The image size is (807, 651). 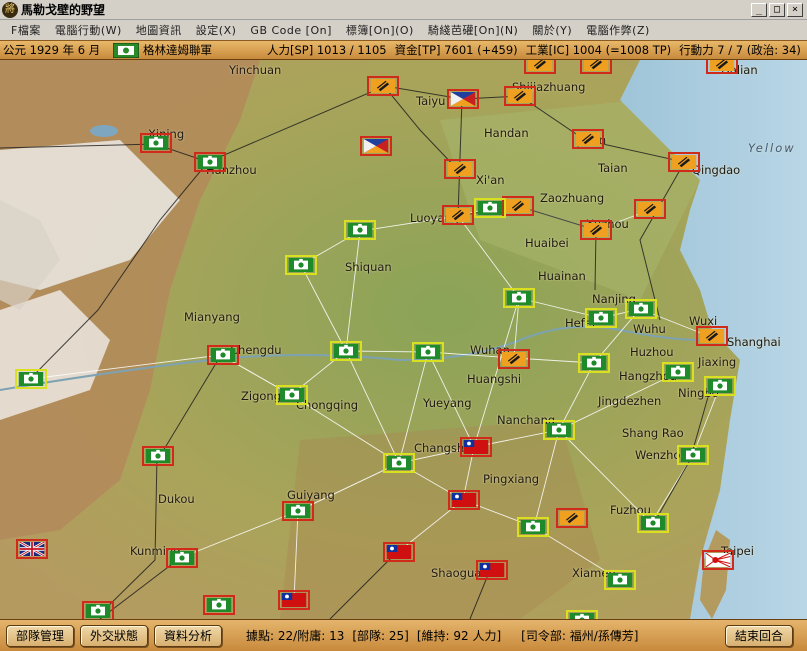 What do you see at coordinates (380, 30) in the screenshot?
I see `menu-labels: 標簿[On](O)` at bounding box center [380, 30].